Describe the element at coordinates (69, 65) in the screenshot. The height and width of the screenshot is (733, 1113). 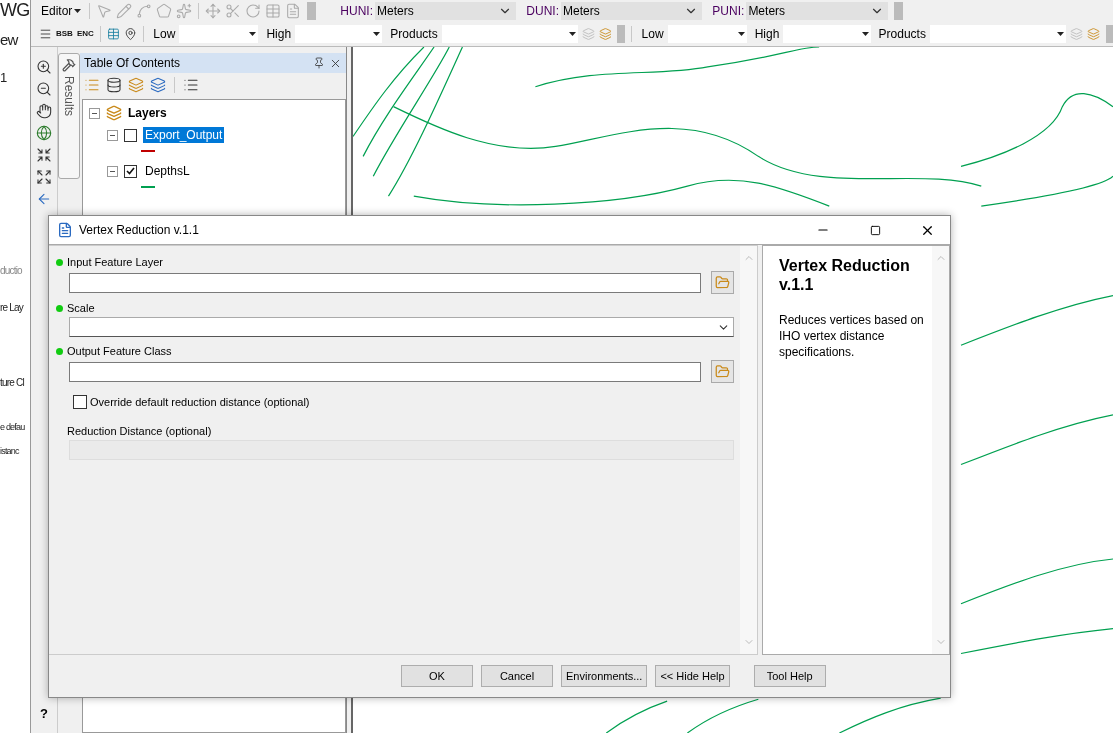
I see `hammer-icon` at that location.